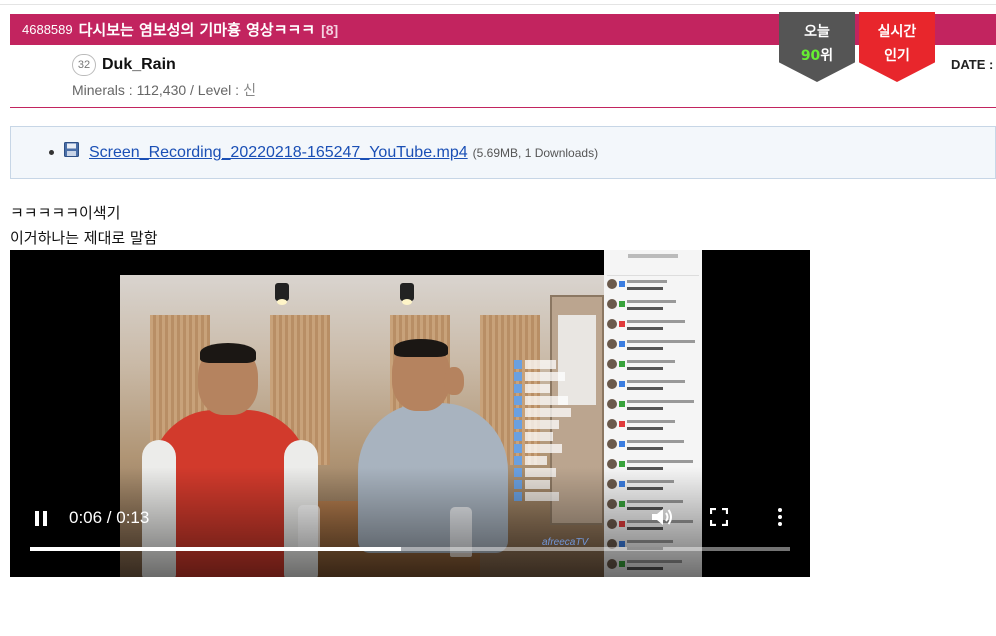 Image resolution: width=996 pixels, height=636 pixels. Describe the element at coordinates (719, 517) in the screenshot. I see `fullscreen-icon` at that location.